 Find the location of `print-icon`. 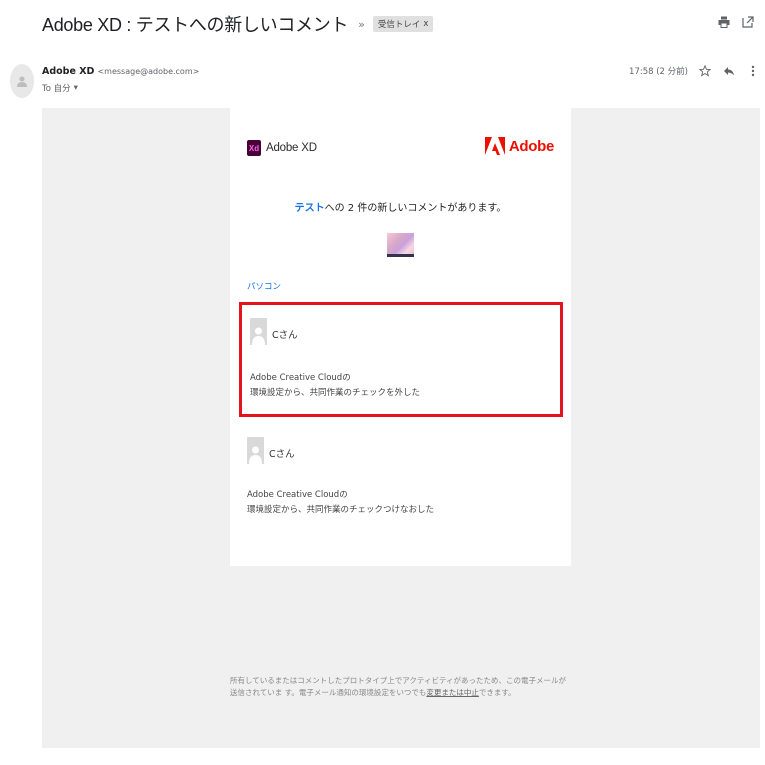

print-icon is located at coordinates (724, 22).